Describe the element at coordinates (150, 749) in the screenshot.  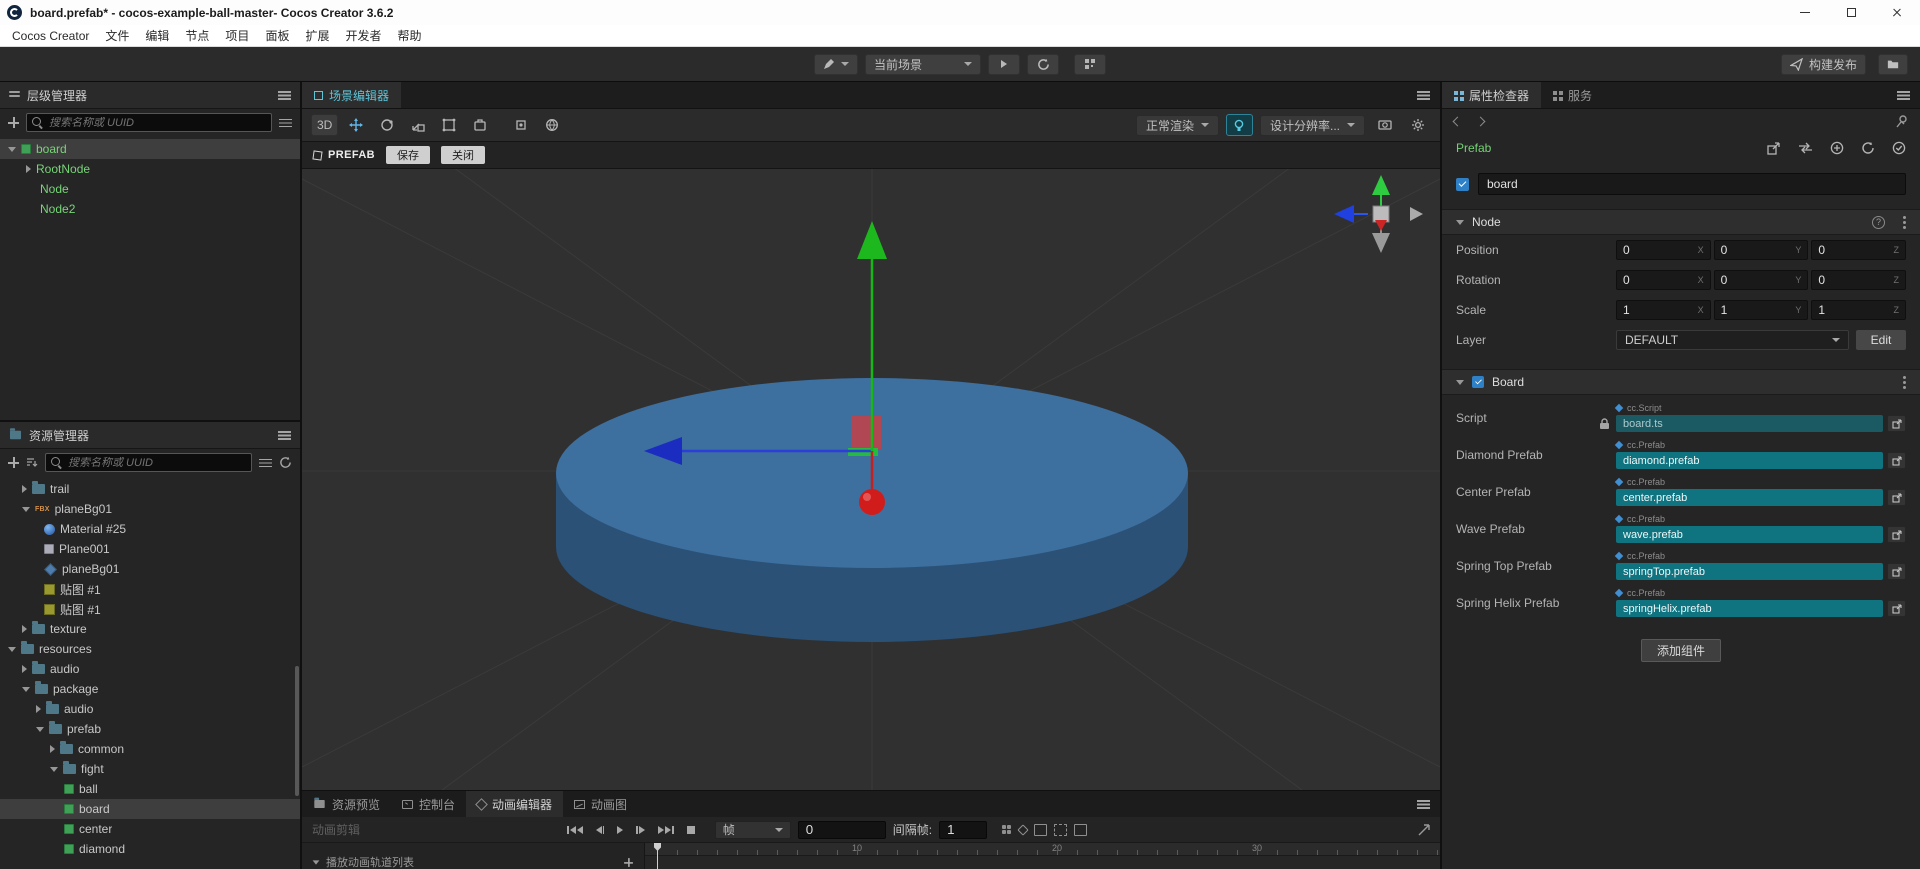
I see `asset-folder-common: common` at that location.